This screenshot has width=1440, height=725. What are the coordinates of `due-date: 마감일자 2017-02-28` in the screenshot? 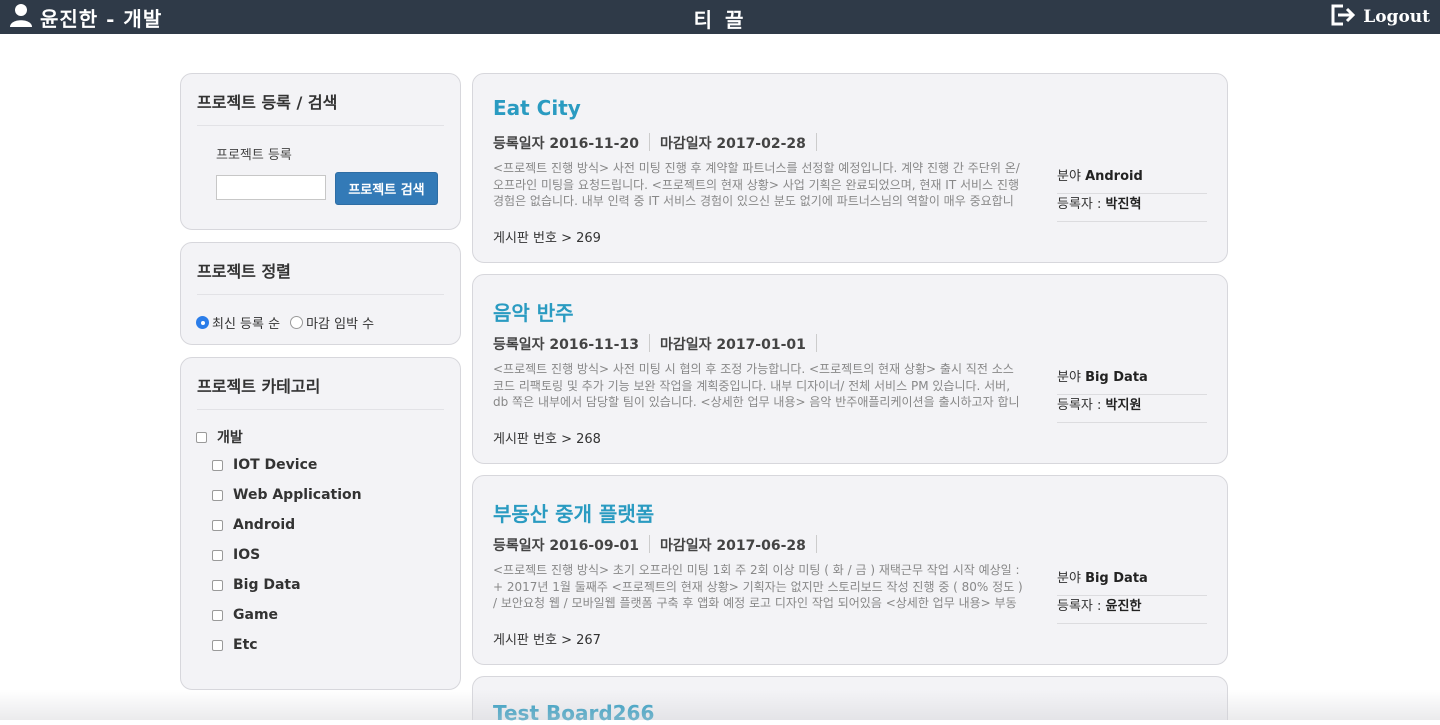 It's located at (738, 142).